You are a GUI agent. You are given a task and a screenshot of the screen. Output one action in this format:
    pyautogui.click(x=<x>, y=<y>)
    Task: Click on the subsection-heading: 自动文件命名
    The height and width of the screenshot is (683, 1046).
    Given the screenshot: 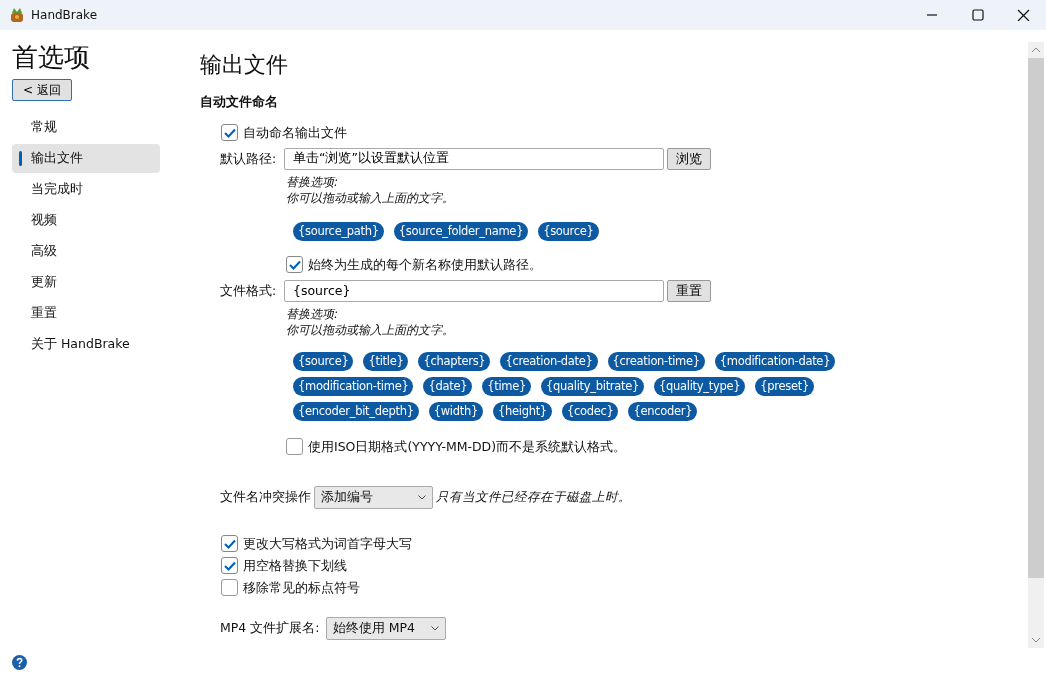 What is the action you would take?
    pyautogui.click(x=239, y=102)
    